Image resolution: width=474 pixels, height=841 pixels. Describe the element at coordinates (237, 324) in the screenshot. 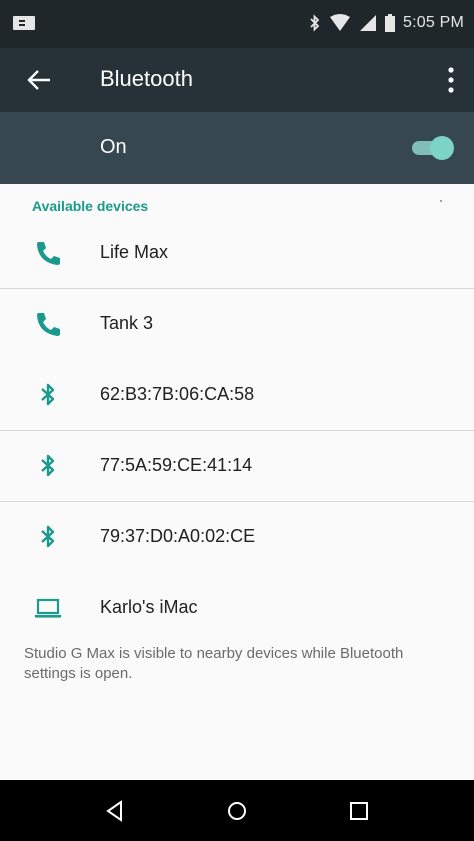

I see `device-item: Tank 3` at that location.